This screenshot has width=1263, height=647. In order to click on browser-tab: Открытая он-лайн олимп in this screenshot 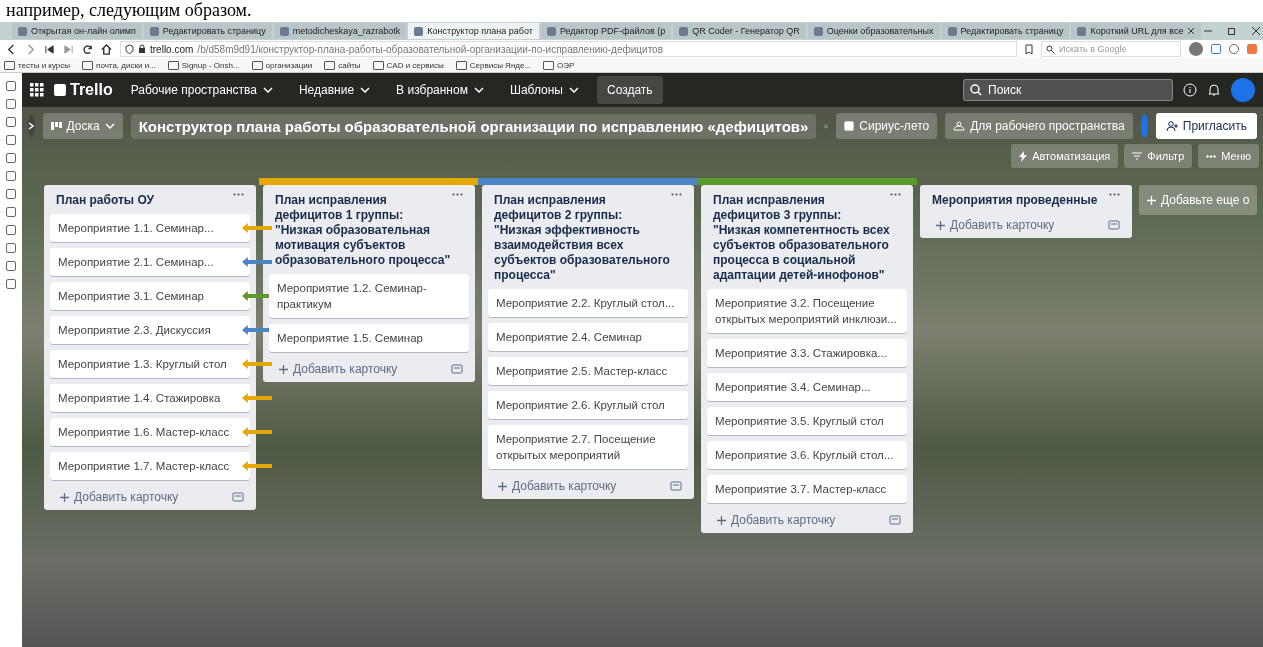, I will do `click(77, 31)`.